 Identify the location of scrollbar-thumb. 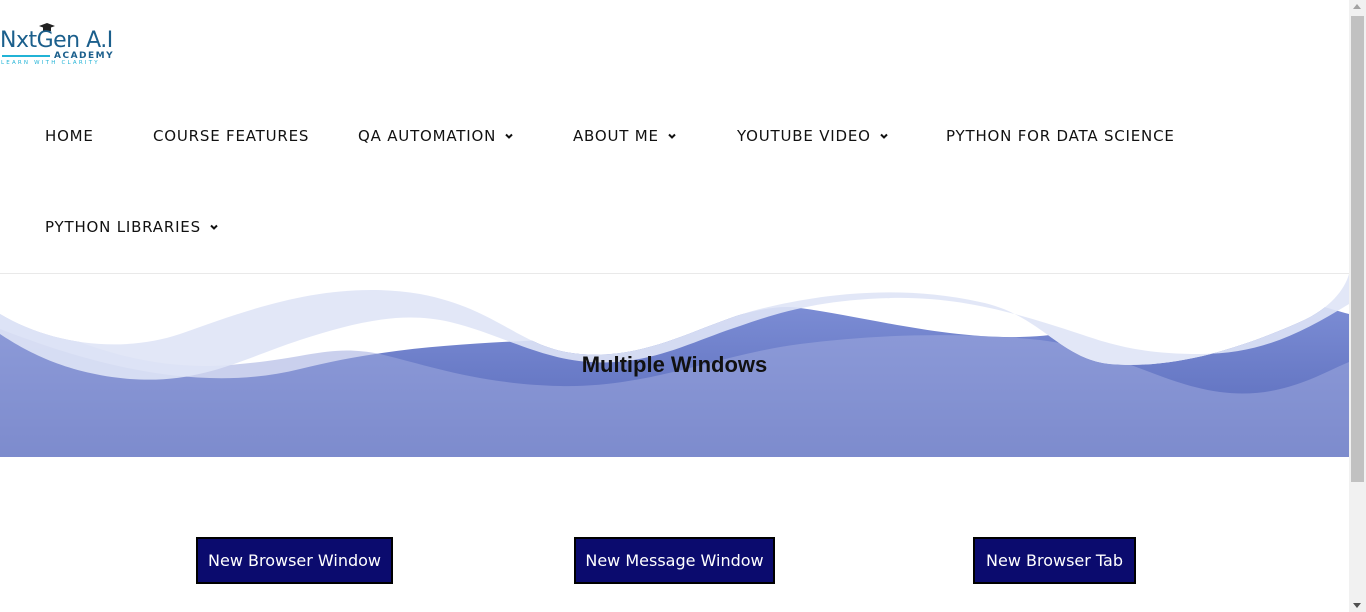
(1357, 249).